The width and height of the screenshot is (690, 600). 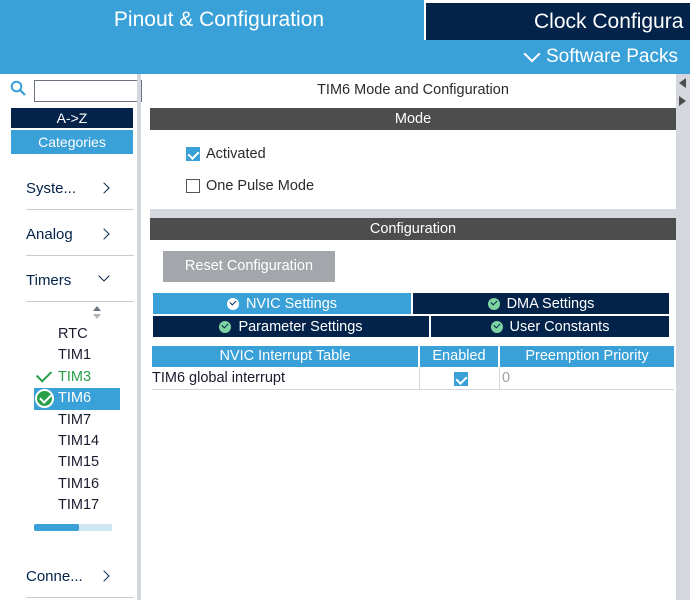 What do you see at coordinates (345, 57) in the screenshot?
I see `sub-toolbar: Software Packs` at bounding box center [345, 57].